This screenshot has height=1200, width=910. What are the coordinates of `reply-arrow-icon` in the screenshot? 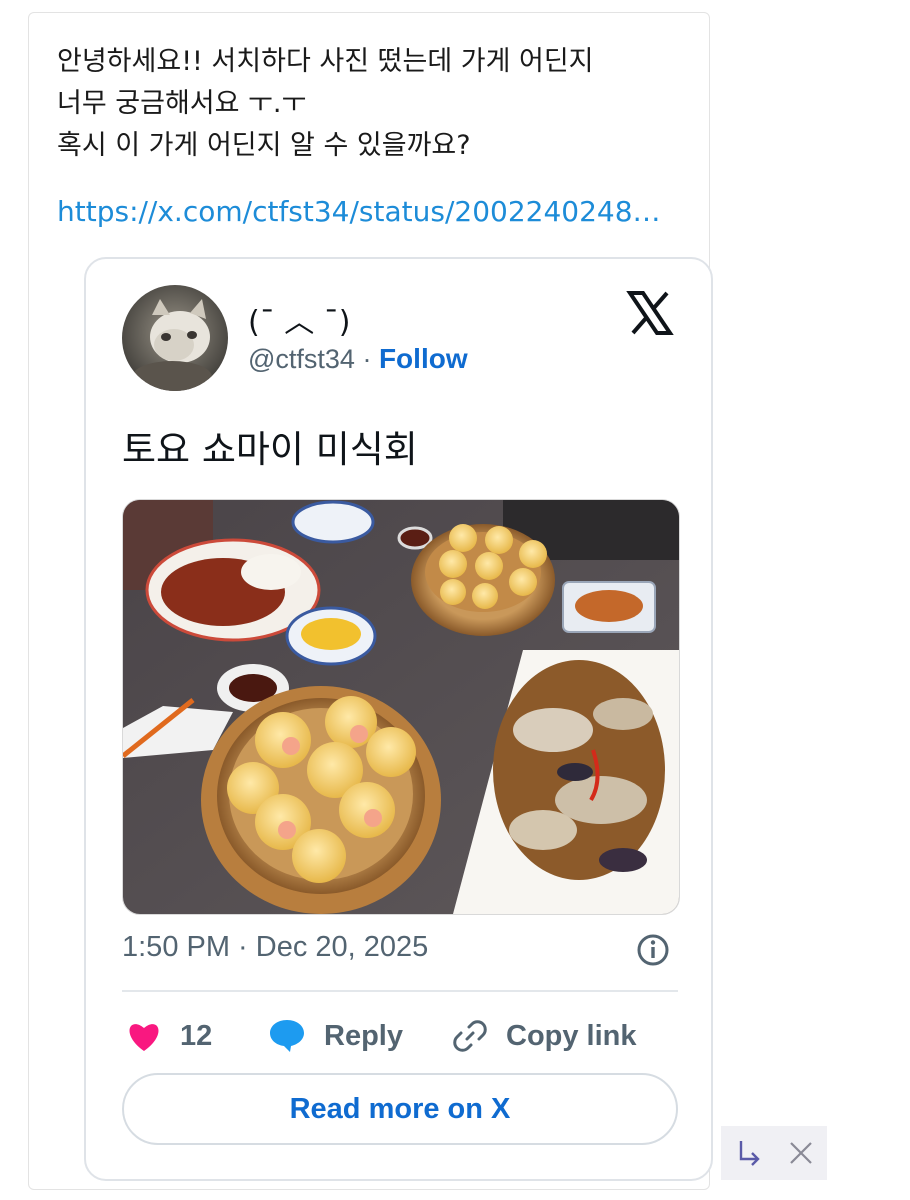 It's located at (748, 1153).